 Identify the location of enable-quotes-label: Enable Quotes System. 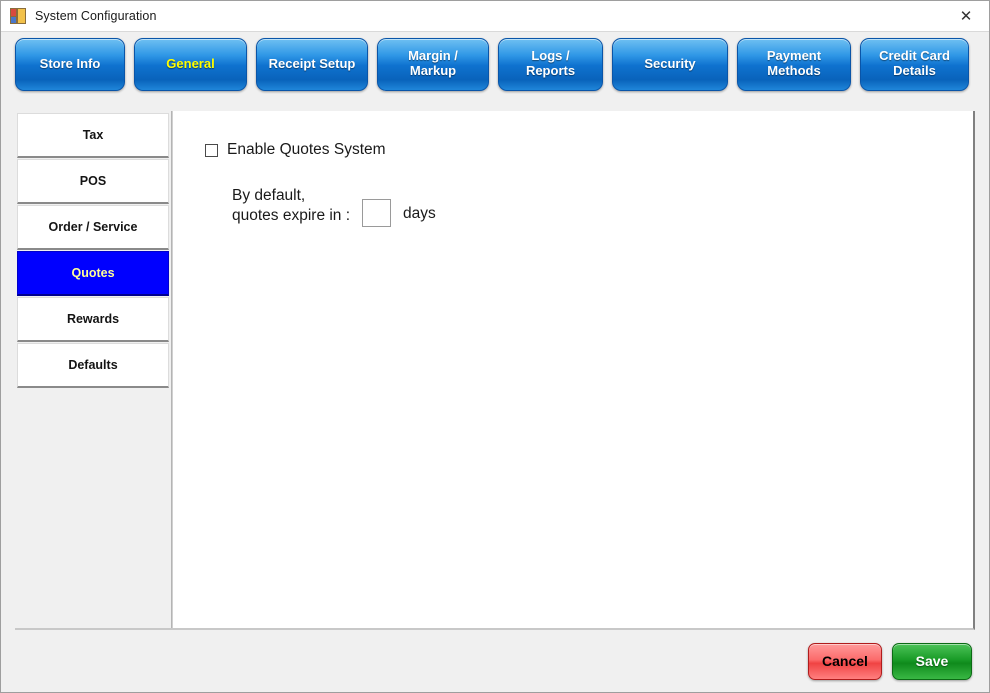
(306, 149).